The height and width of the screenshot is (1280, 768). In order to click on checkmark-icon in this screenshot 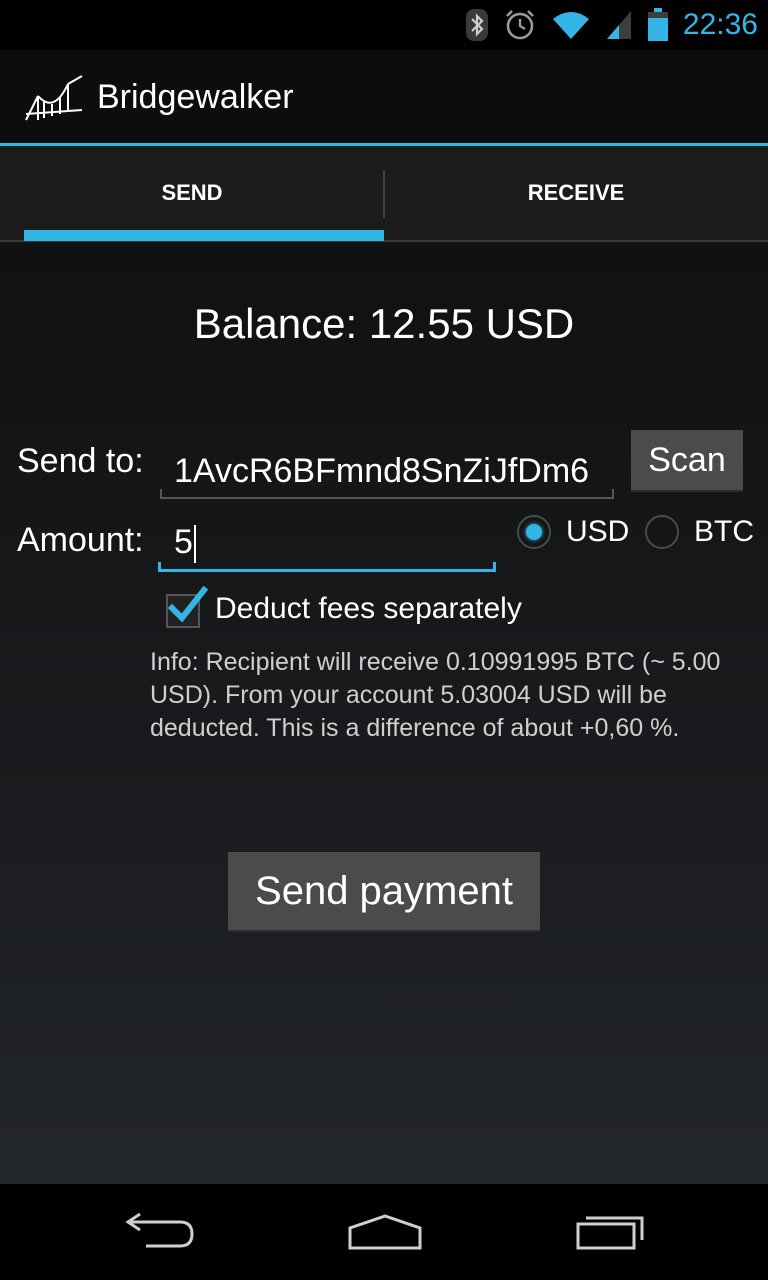, I will do `click(188, 604)`.